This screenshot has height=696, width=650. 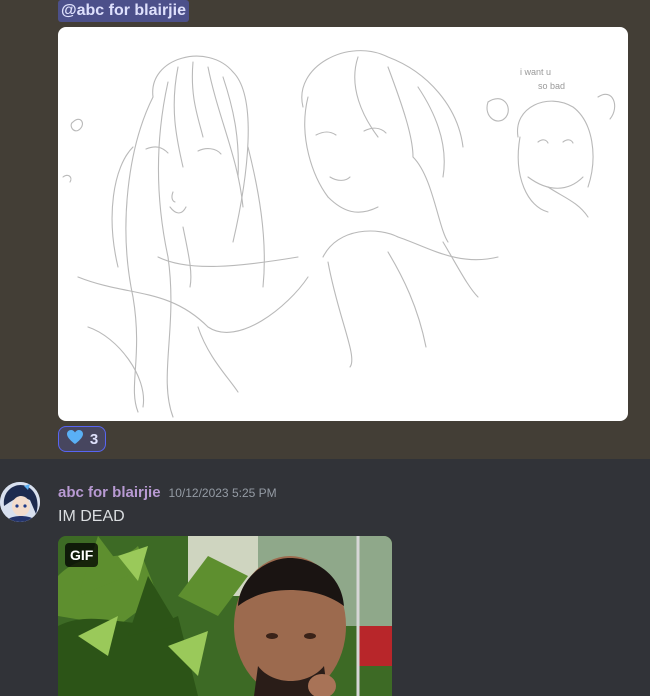 I want to click on reaction-blue-heart: 3, so click(x=82, y=439).